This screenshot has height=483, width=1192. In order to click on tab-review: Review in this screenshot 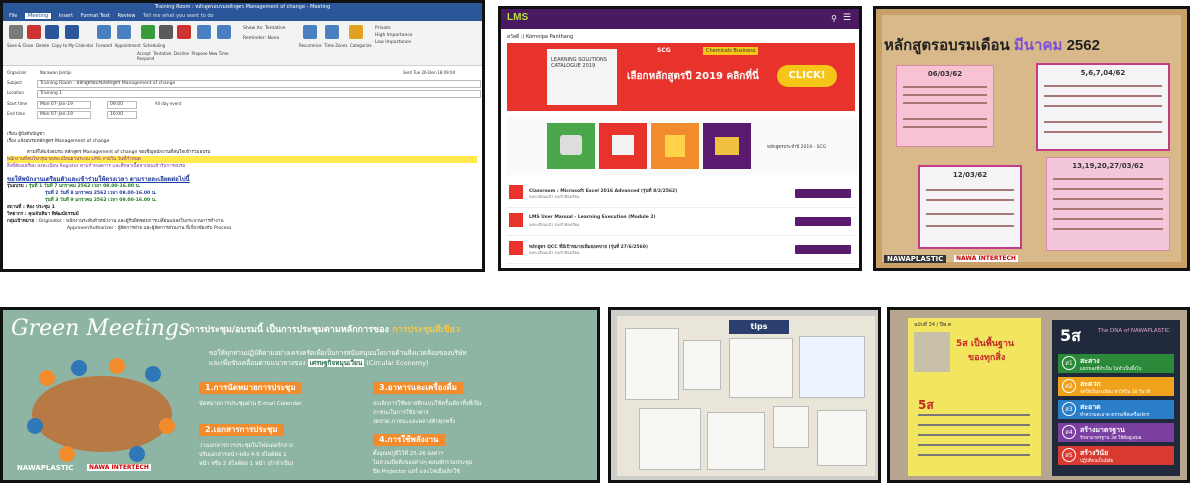, I will do `click(127, 16)`.